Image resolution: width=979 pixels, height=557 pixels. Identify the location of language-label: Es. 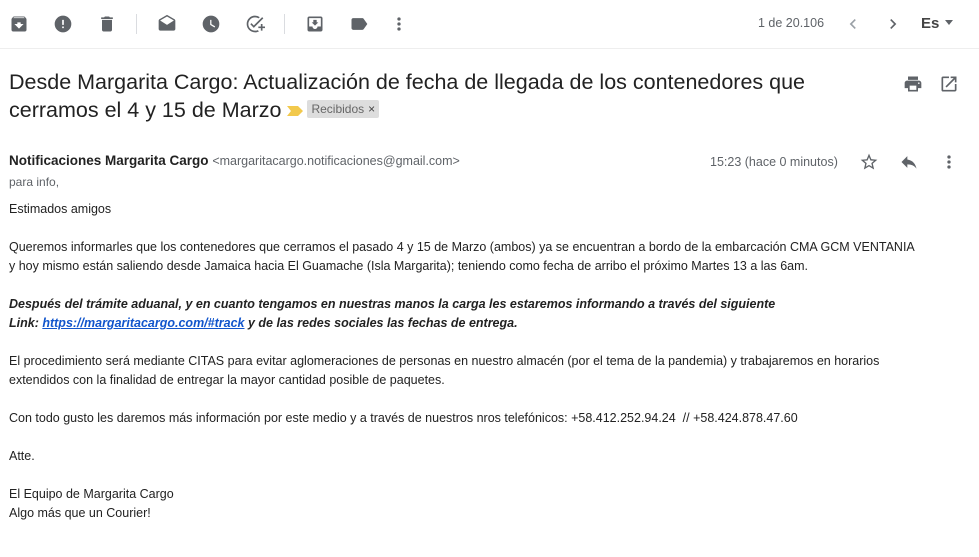
(930, 23).